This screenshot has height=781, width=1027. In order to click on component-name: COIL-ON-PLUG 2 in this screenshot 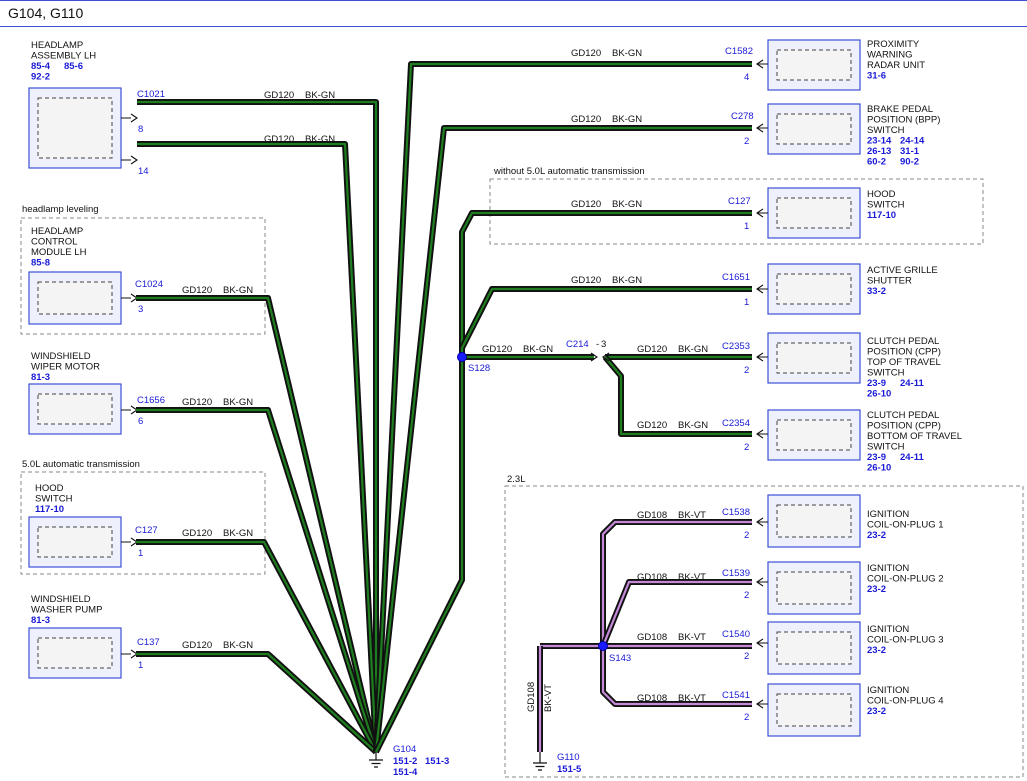, I will do `click(905, 579)`.